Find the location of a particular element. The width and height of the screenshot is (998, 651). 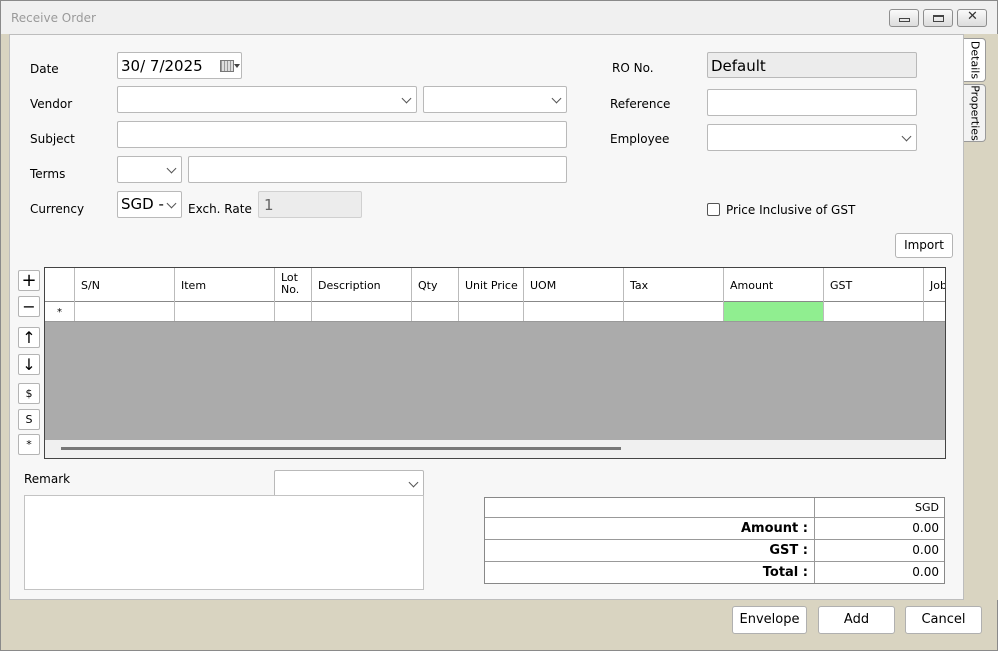

terms-select is located at coordinates (149, 169).